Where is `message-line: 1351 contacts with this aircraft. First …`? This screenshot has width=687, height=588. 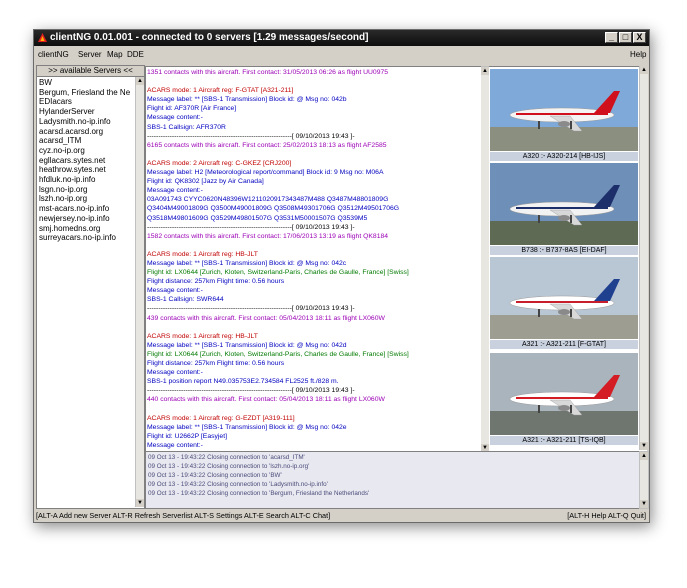
message-line: 1351 contacts with this aircraft. First … is located at coordinates (268, 72).